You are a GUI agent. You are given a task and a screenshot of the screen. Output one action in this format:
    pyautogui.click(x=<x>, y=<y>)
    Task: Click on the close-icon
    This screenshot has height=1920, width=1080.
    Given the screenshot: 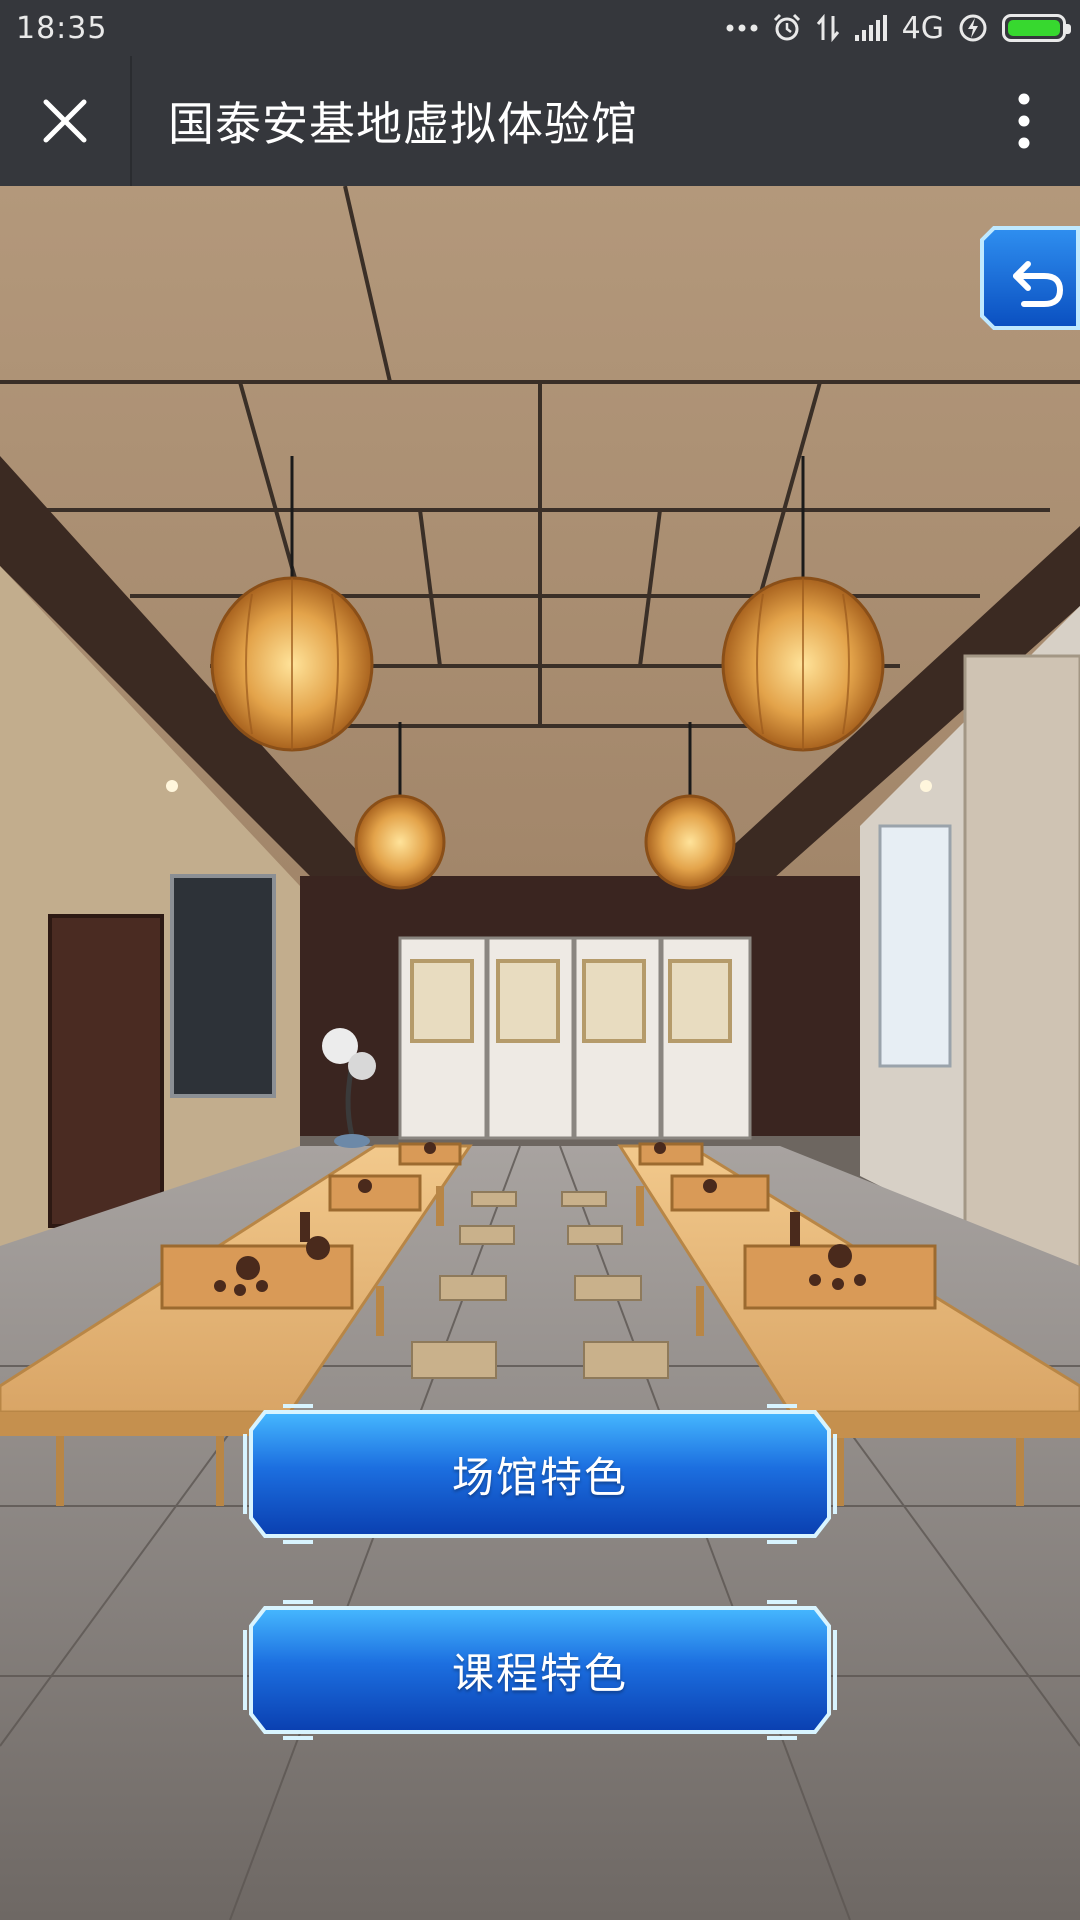 What is the action you would take?
    pyautogui.click(x=65, y=121)
    